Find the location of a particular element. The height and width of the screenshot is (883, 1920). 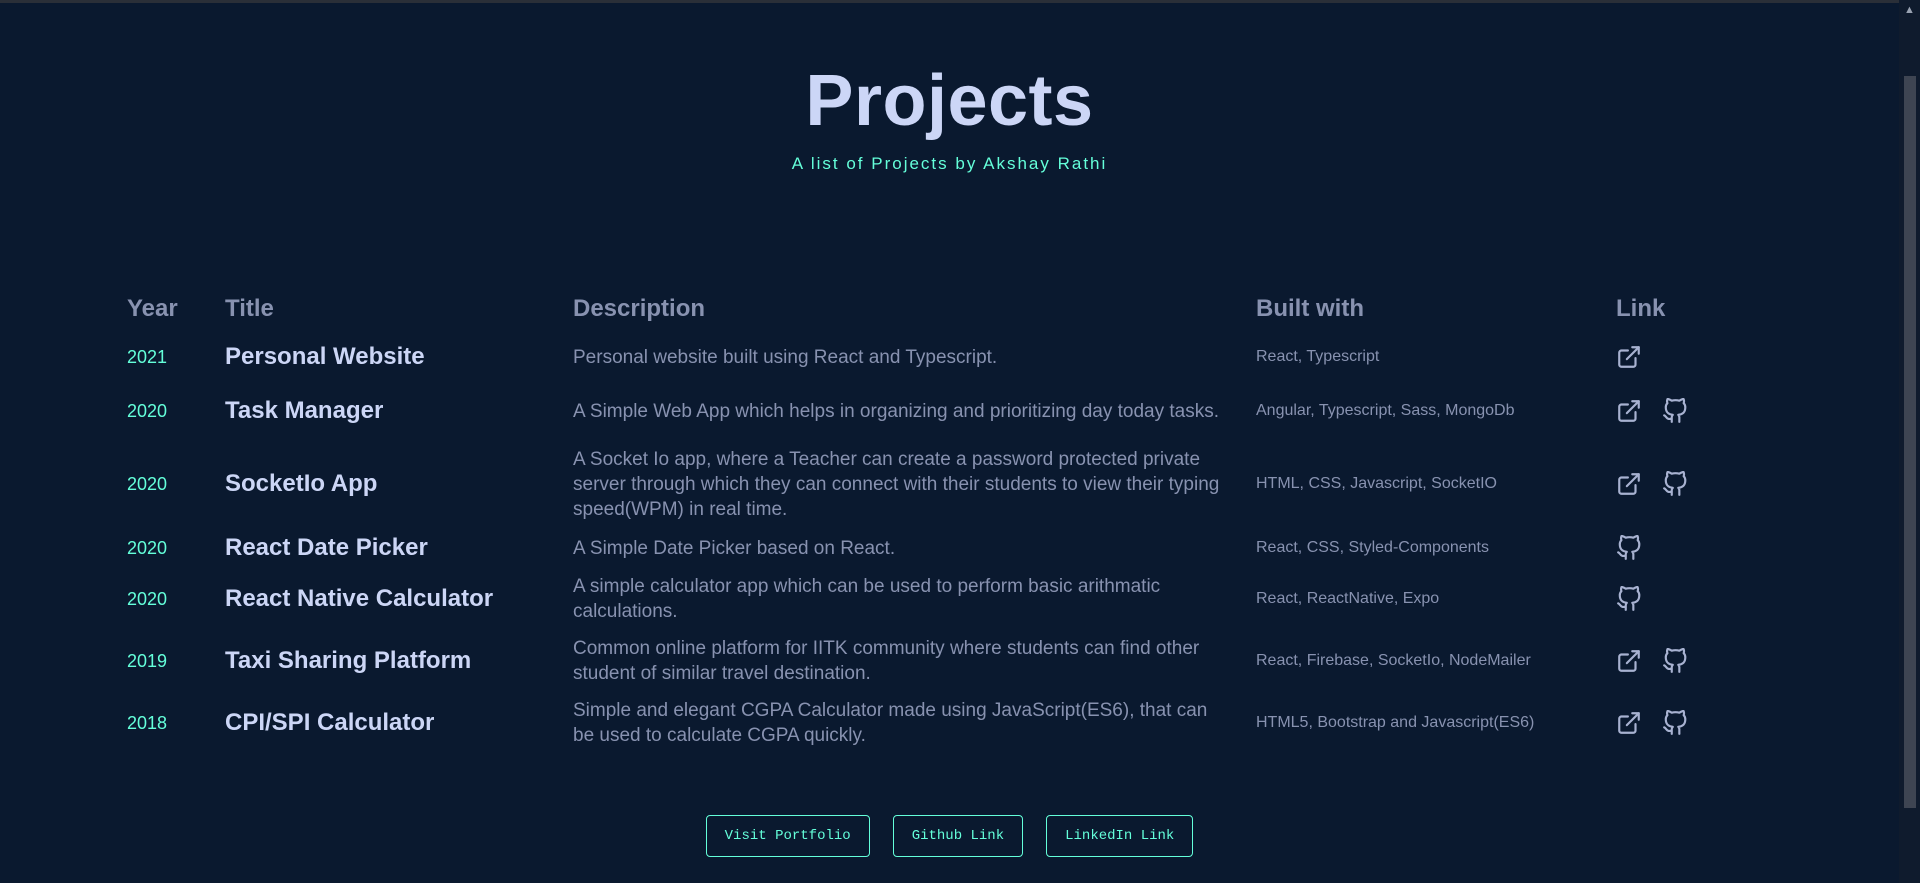

column-header-description: Description is located at coordinates (639, 308).